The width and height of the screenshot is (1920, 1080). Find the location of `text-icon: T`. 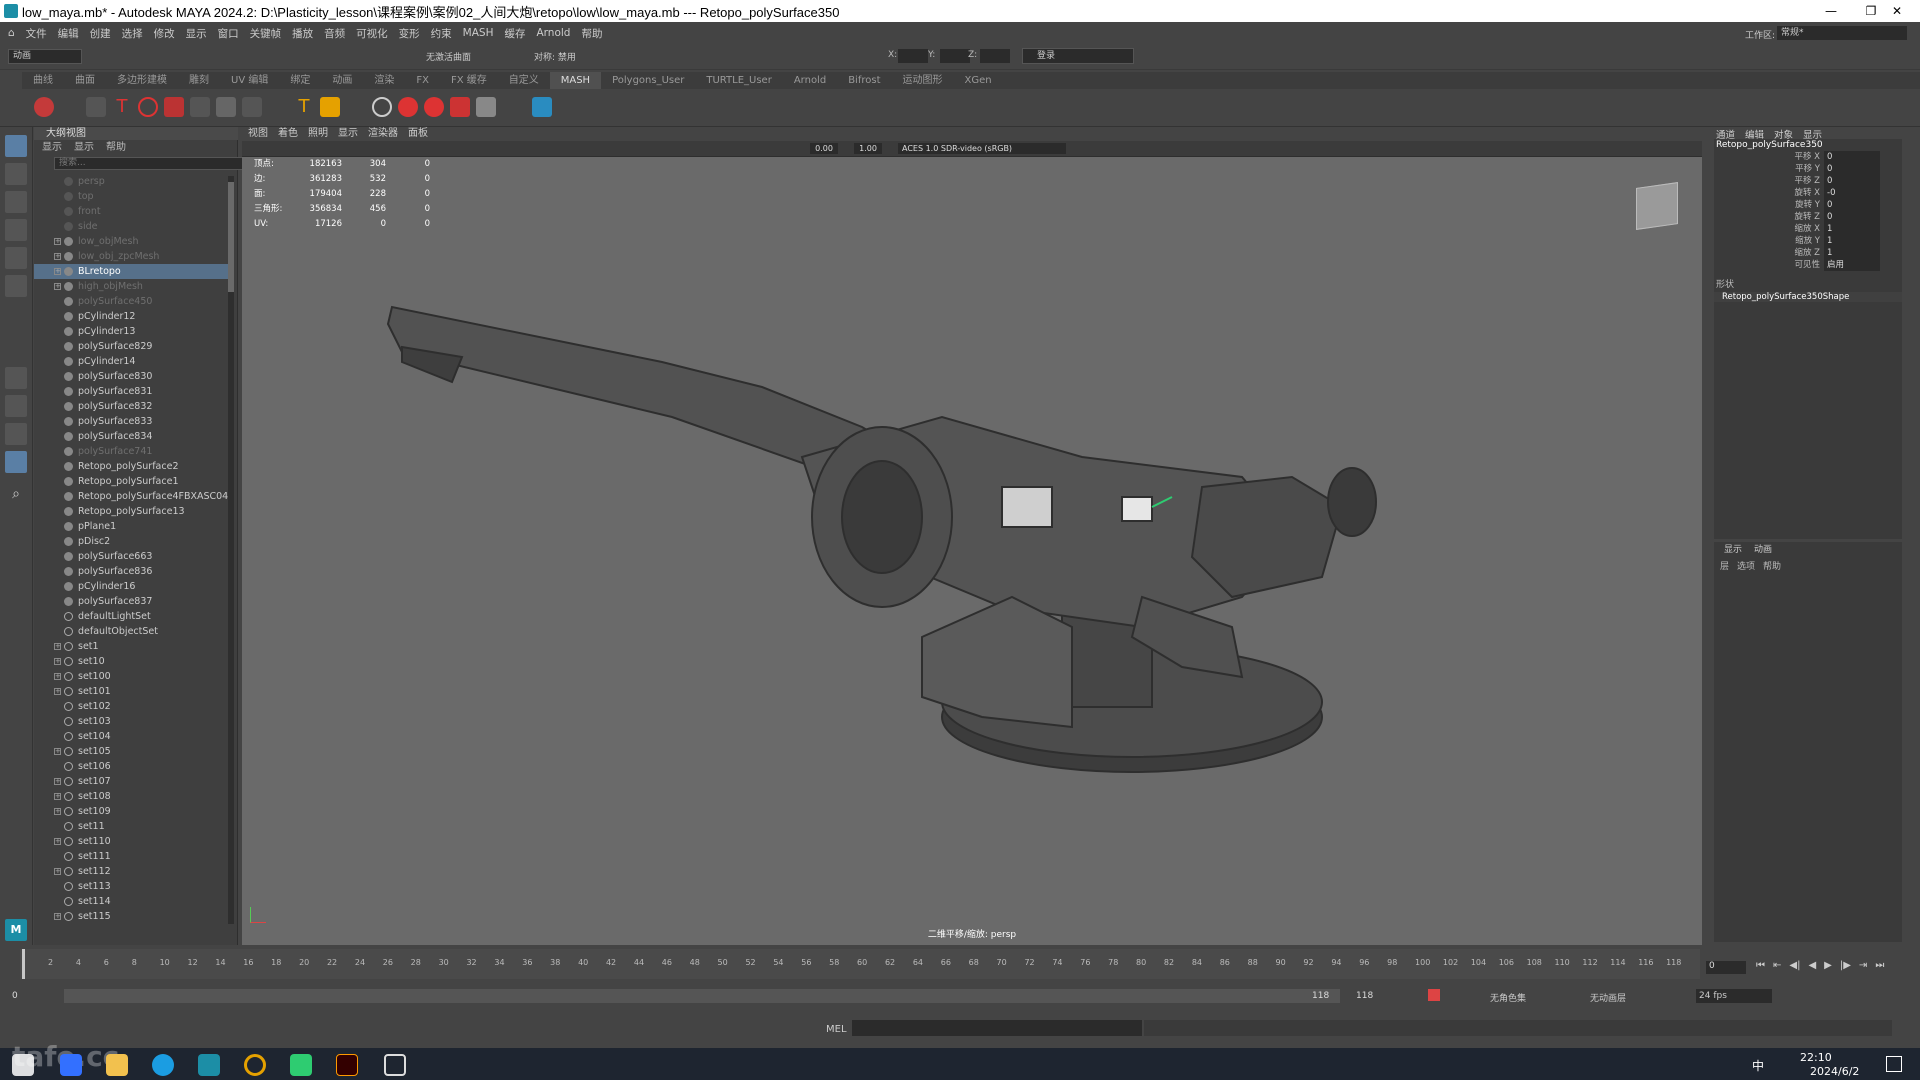

text-icon: T is located at coordinates (122, 107).